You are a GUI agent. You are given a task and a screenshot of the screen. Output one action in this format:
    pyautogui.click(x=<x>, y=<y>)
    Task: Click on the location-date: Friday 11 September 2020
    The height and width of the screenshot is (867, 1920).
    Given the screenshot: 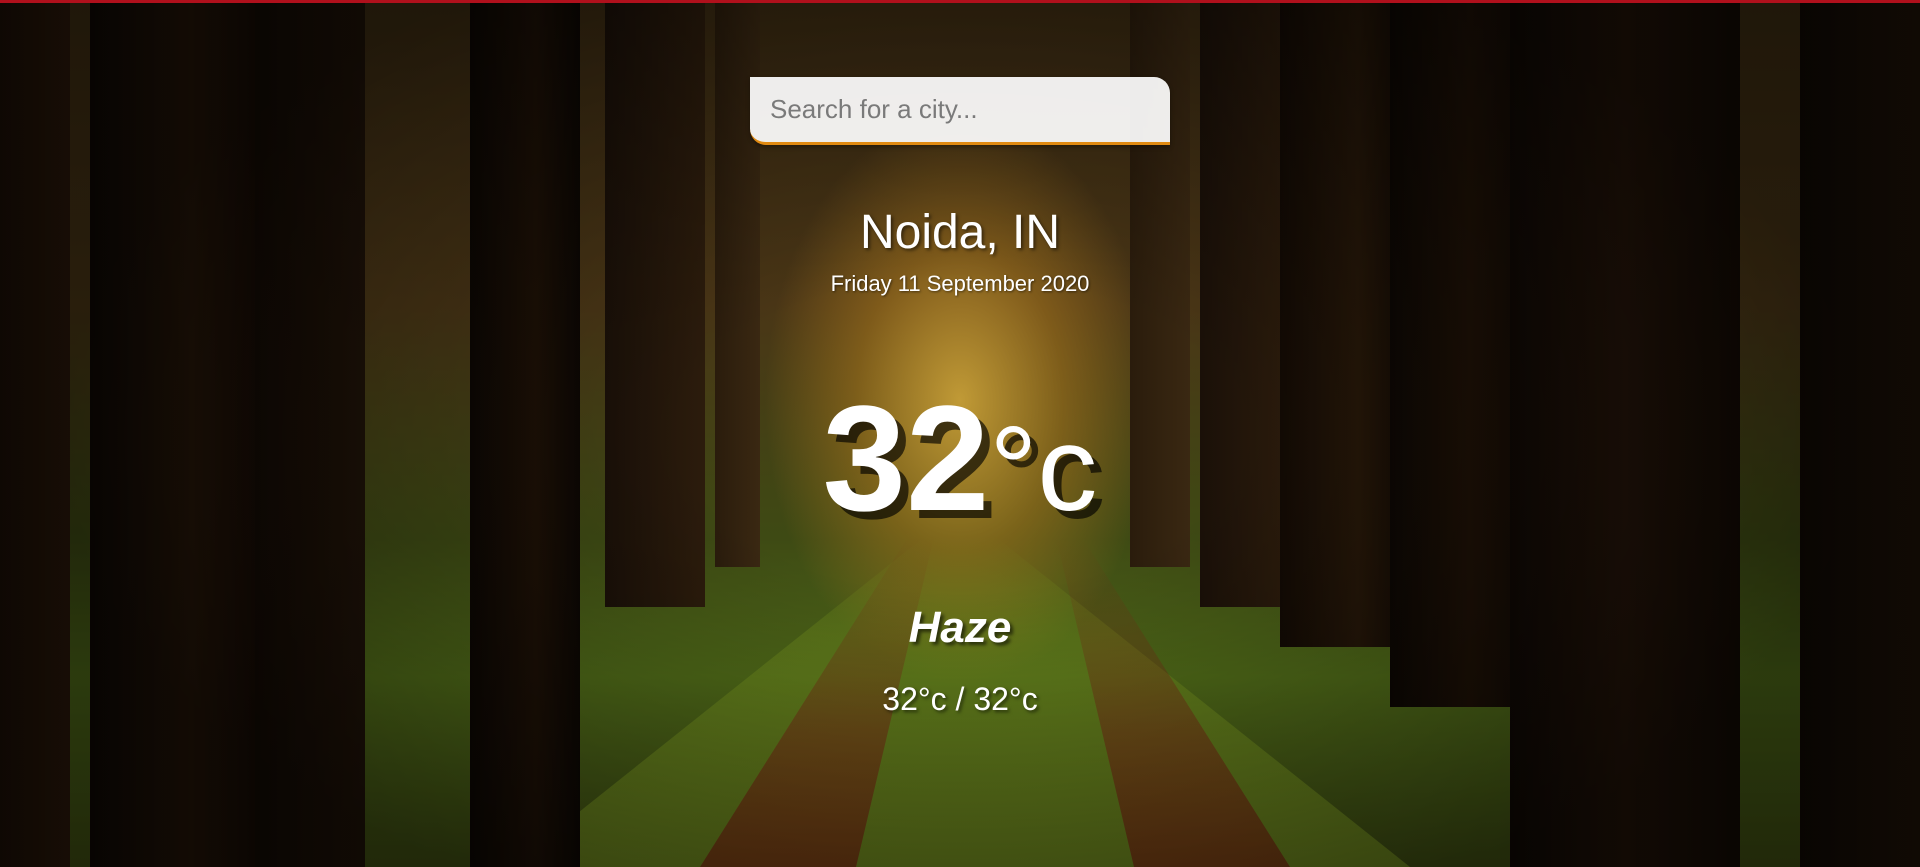 What is the action you would take?
    pyautogui.click(x=960, y=283)
    